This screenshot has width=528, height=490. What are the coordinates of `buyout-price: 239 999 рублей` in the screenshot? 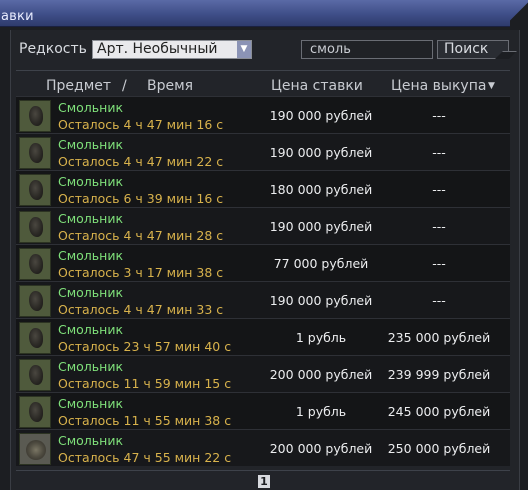 It's located at (439, 374).